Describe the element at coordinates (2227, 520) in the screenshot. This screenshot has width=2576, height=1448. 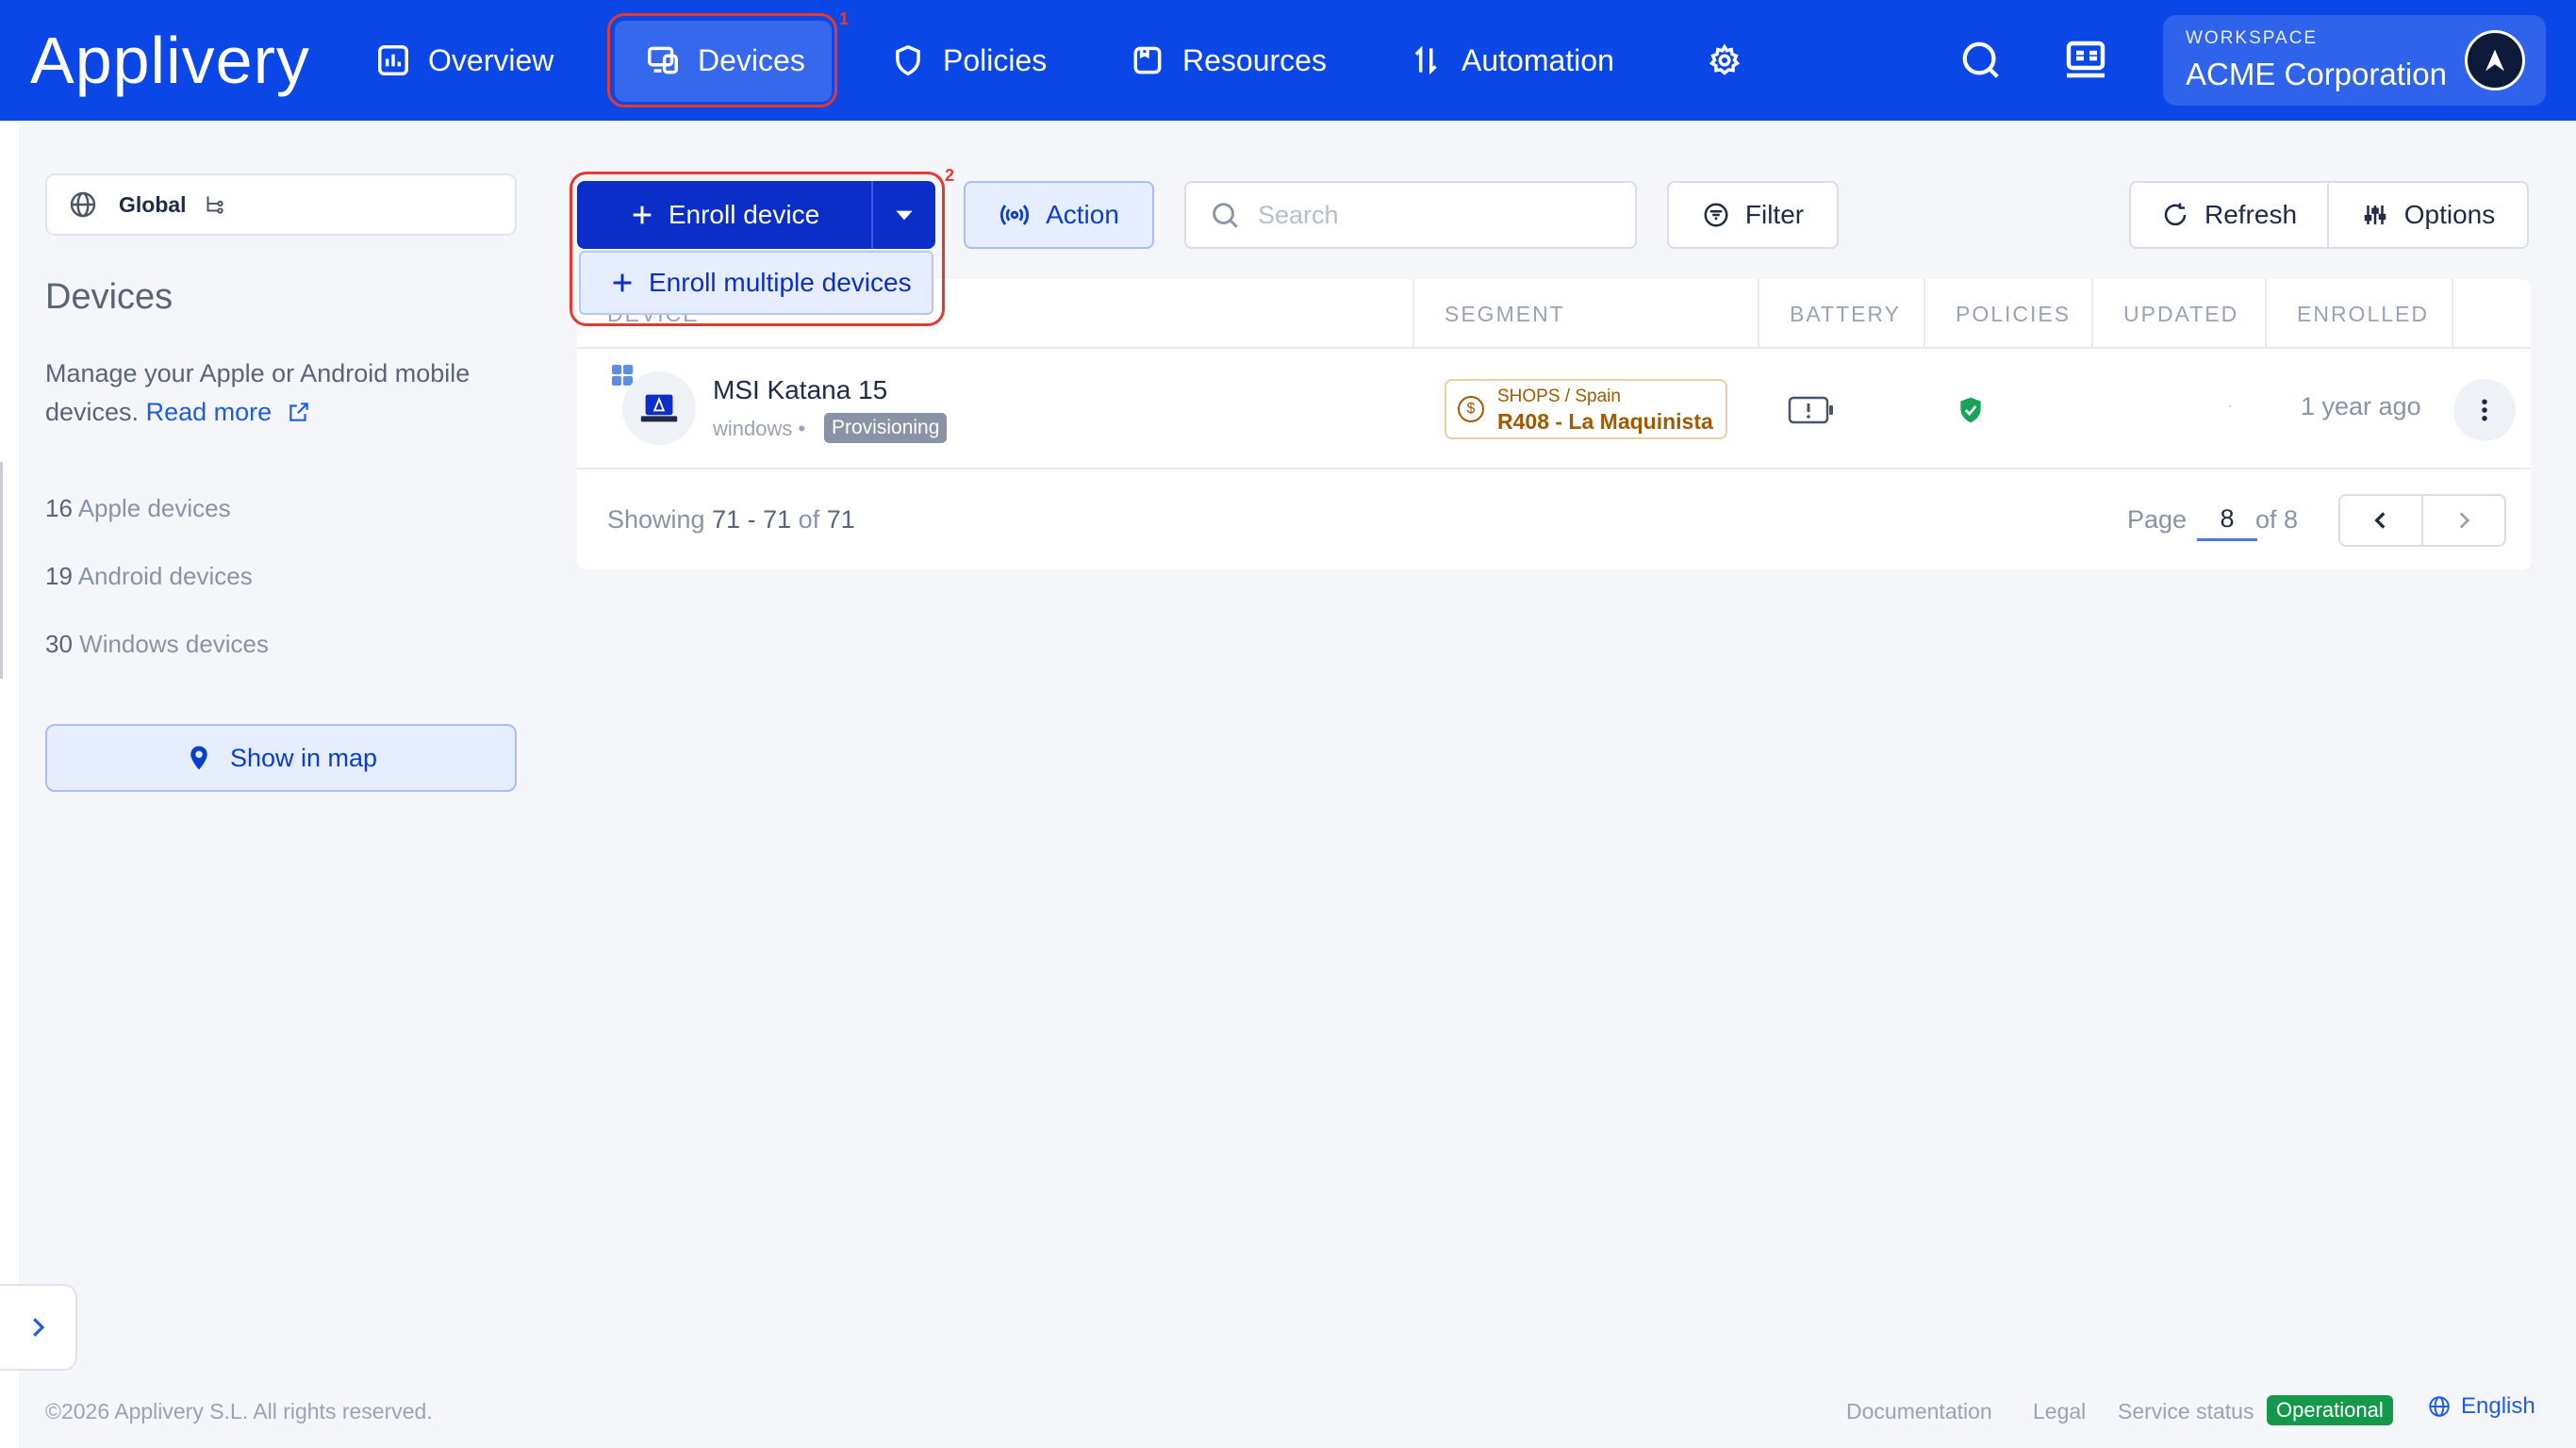
I see `page-number-input` at that location.